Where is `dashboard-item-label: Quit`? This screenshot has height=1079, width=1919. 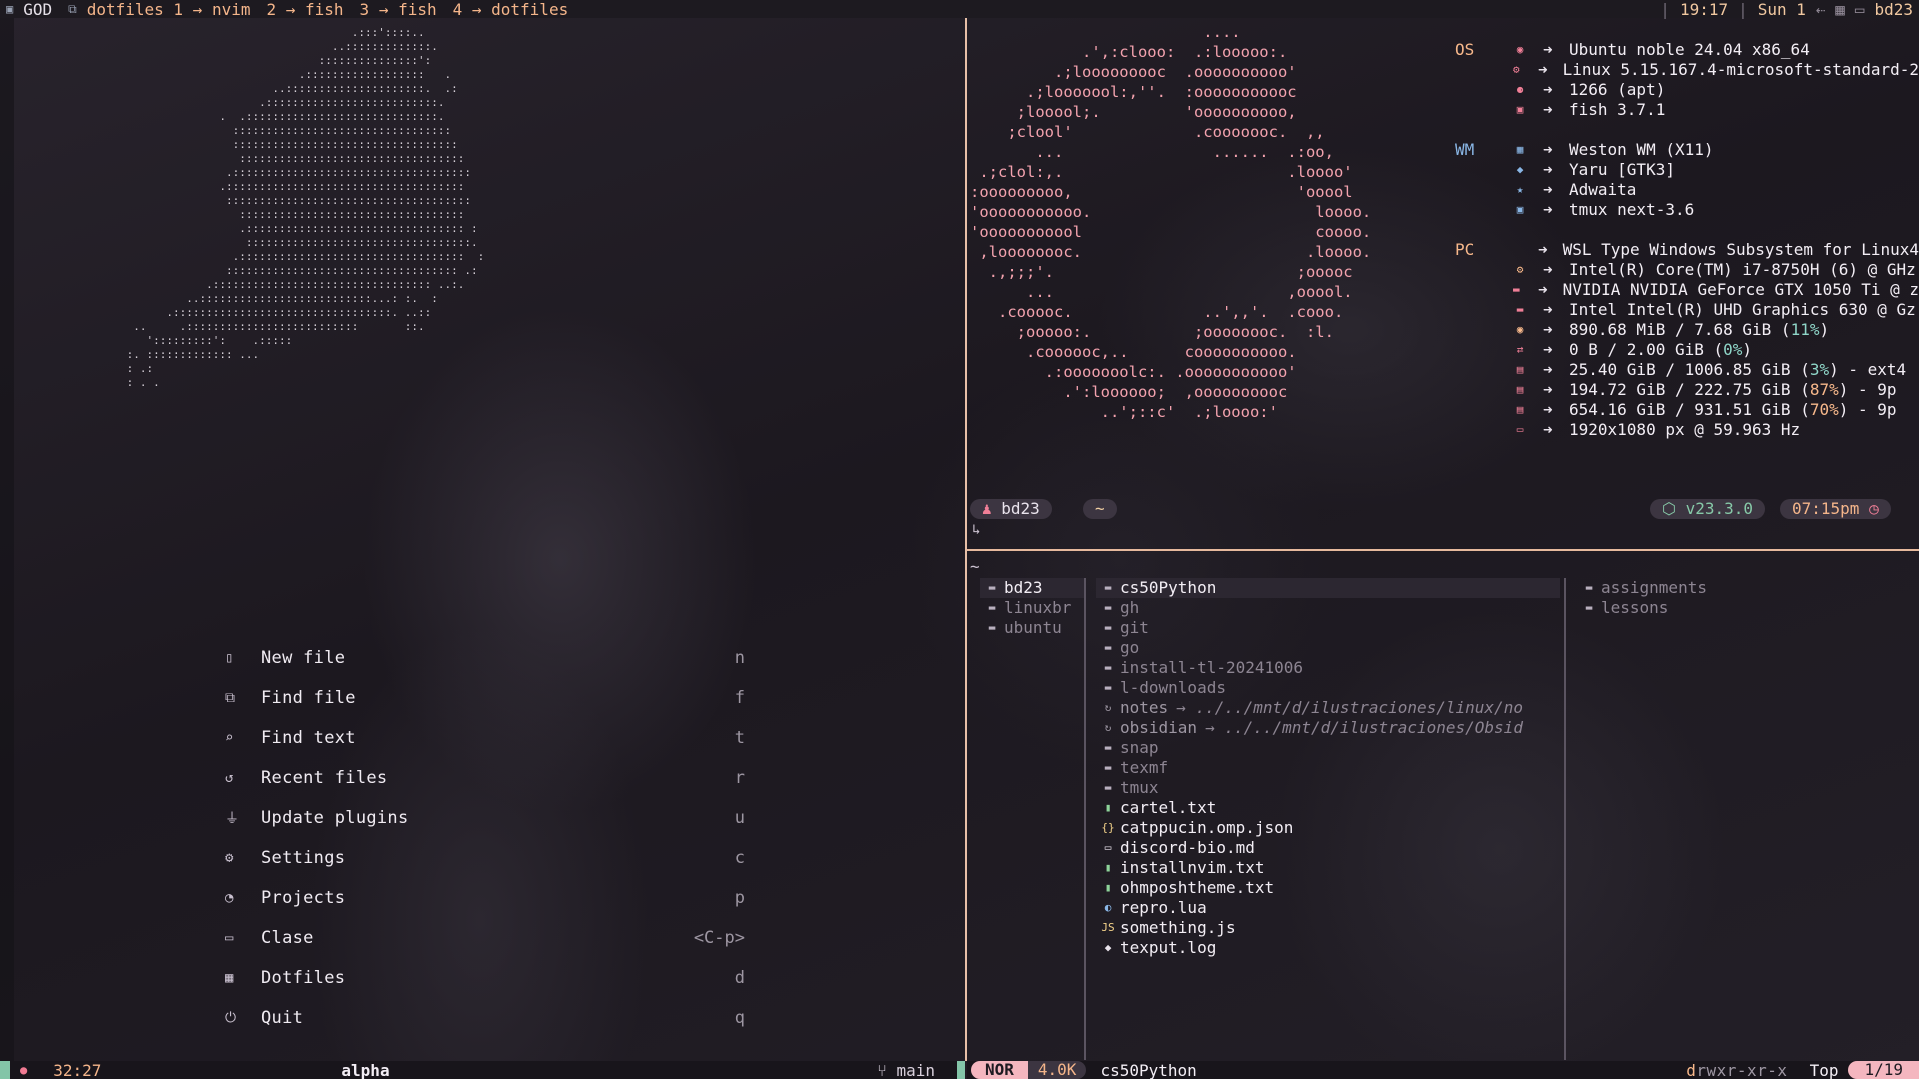
dashboard-item-label: Quit is located at coordinates (282, 1018).